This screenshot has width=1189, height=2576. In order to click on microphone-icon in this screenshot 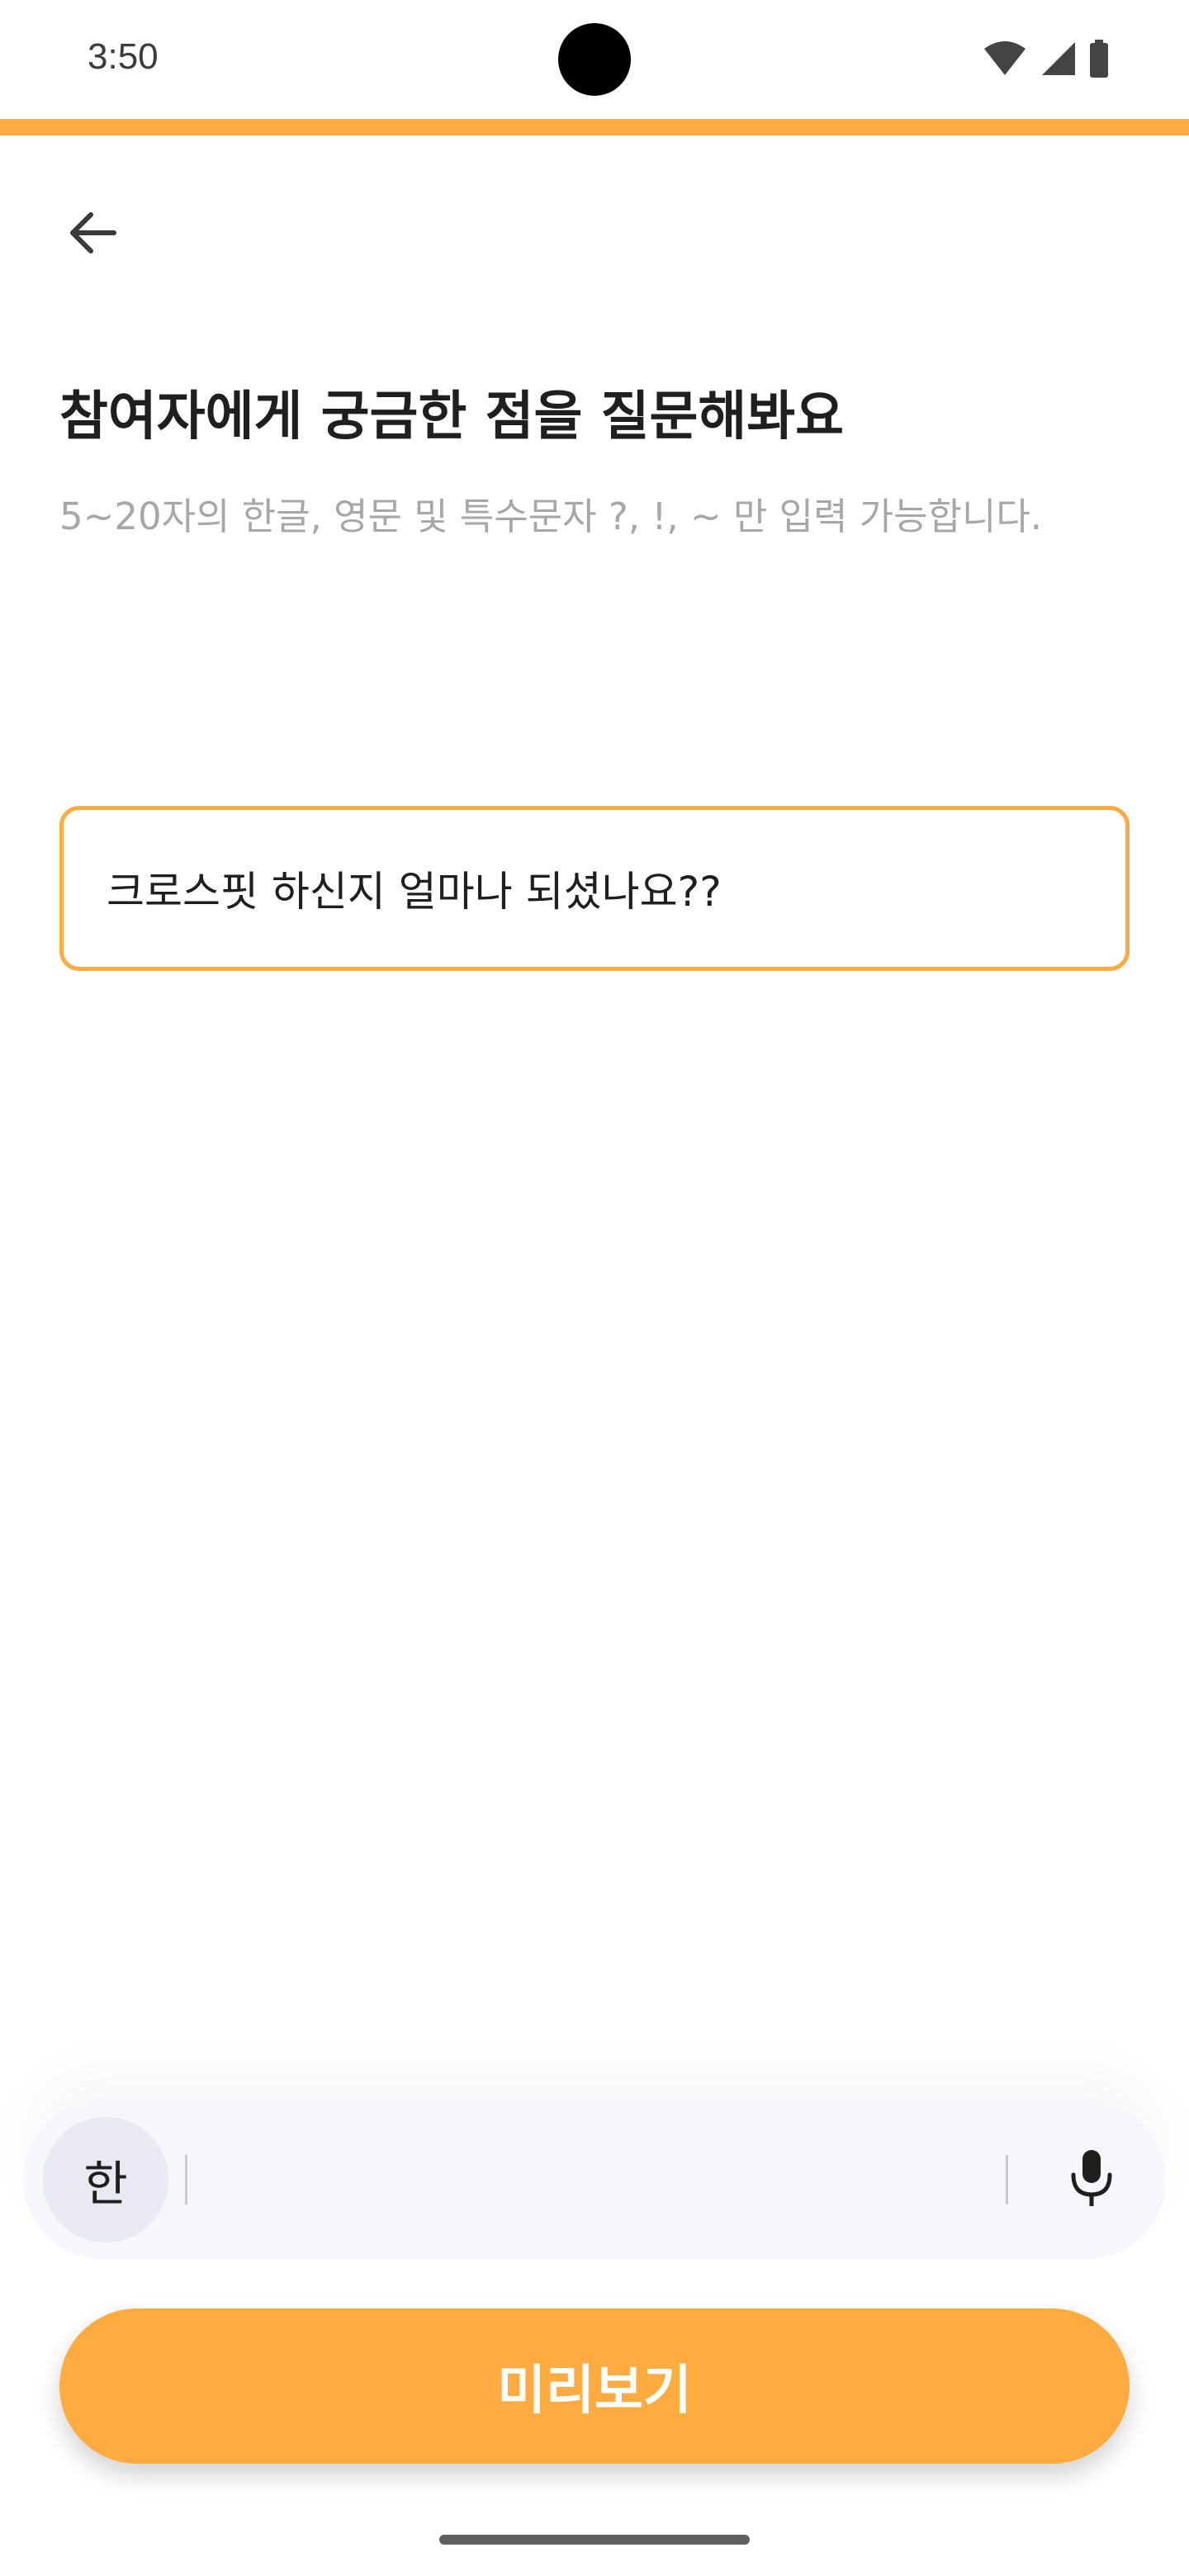, I will do `click(1091, 2179)`.